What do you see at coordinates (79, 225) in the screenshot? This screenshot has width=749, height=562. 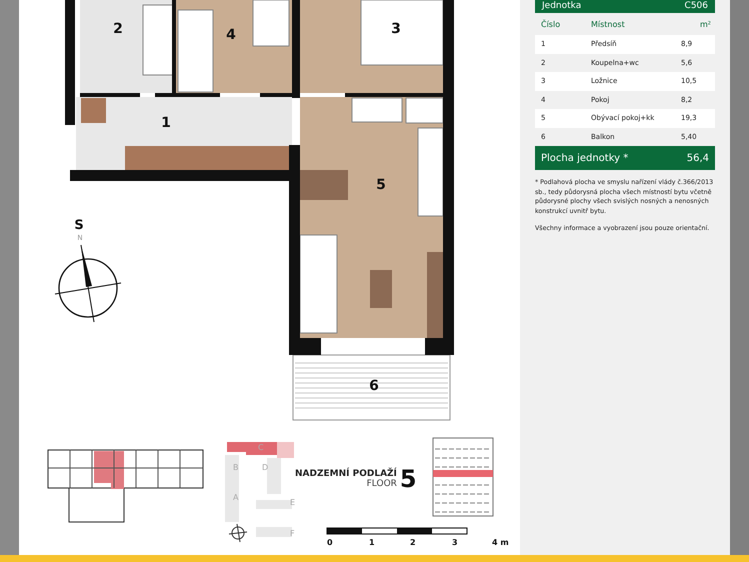 I see `compass-label: S` at bounding box center [79, 225].